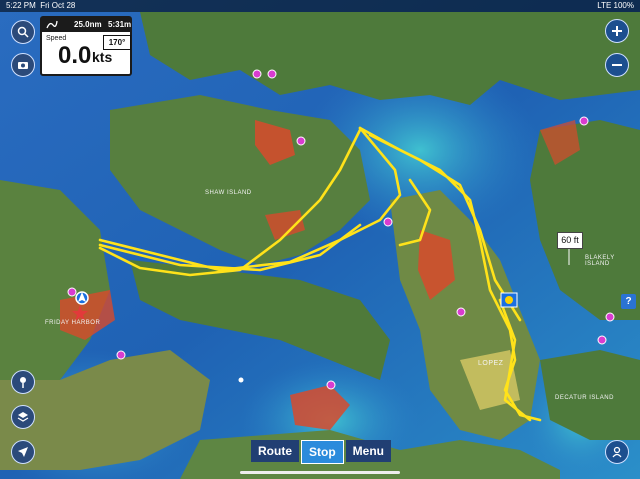 The height and width of the screenshot is (479, 640). I want to click on layers-icon, so click(23, 417).